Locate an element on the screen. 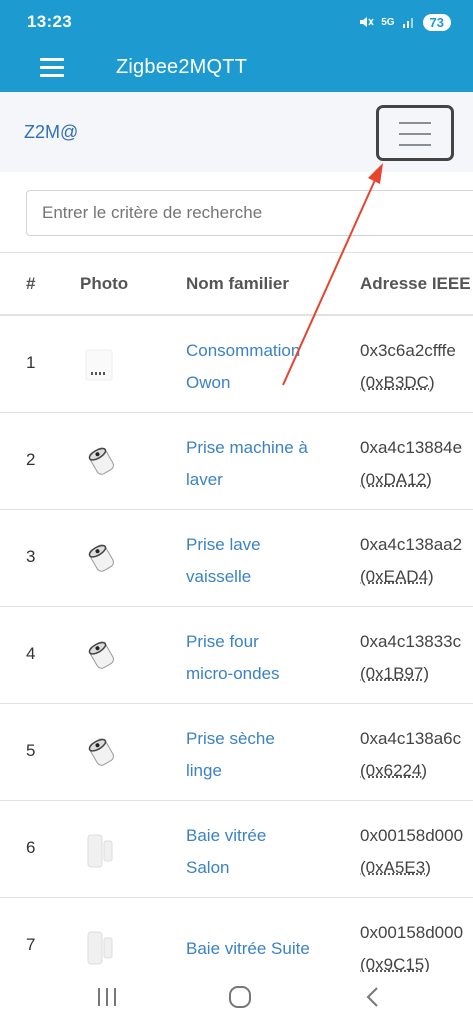 Image resolution: width=473 pixels, height=1024 pixels. table-row: 5 Prise sèche linge 0xa4c138a6c (0x6224) is located at coordinates (236, 752).